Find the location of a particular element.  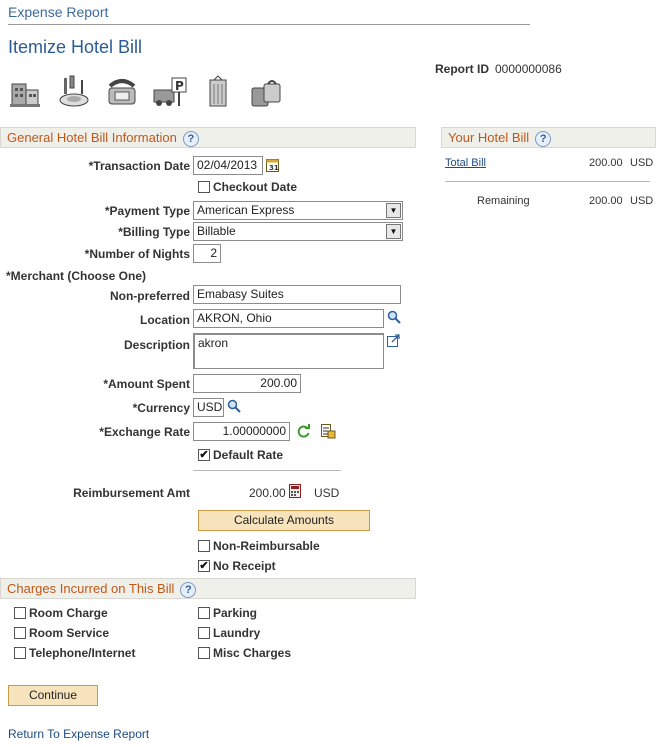

payment-type-select: American Express ▼ is located at coordinates (298, 210).